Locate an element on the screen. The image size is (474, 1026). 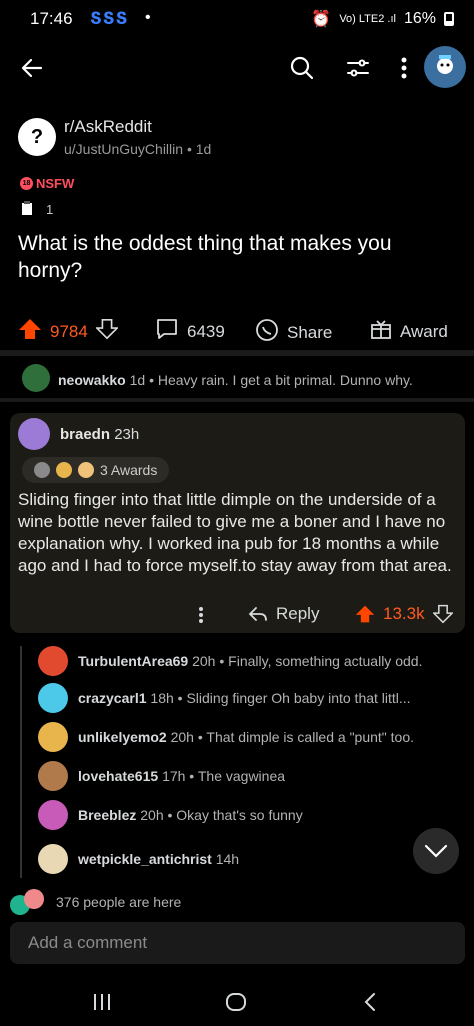
comments-button: 6439 is located at coordinates (190, 331).